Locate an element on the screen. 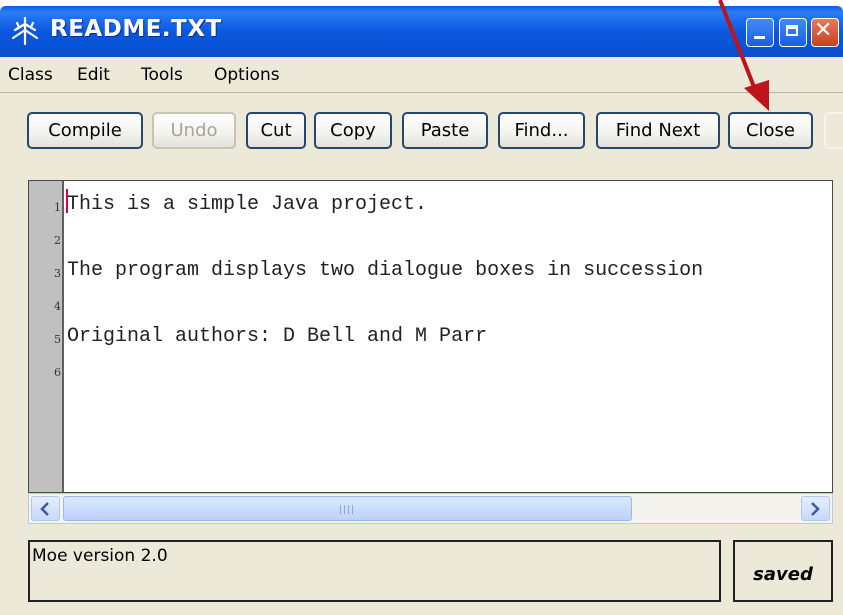 This screenshot has height=615, width=843. chevron-right-icon is located at coordinates (815, 509).